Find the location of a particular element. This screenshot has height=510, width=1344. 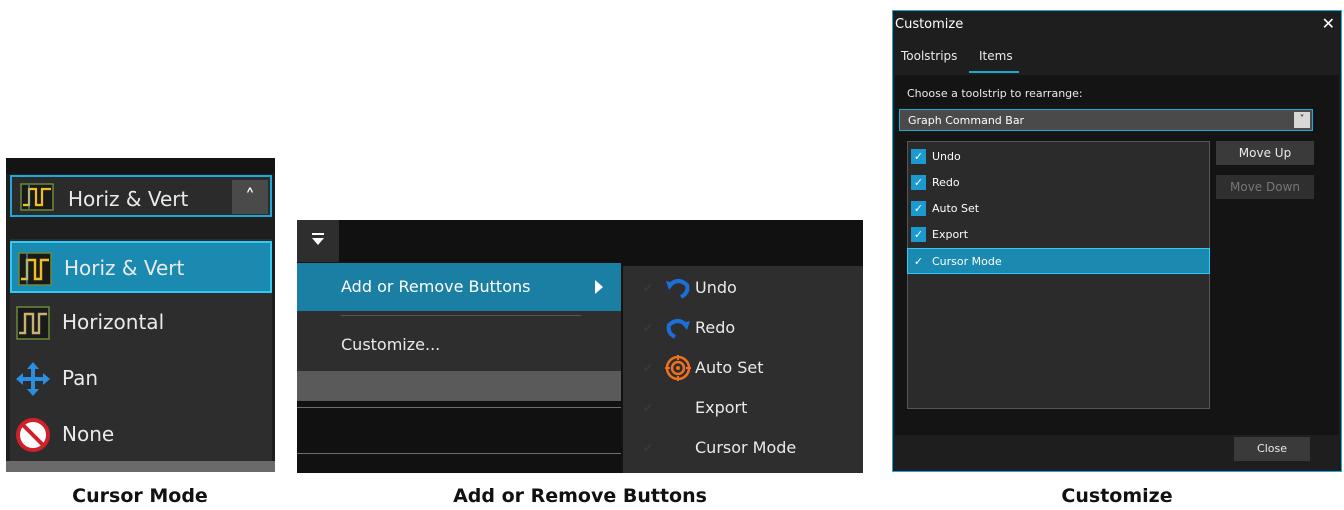

combo-label: Horiz & Vert is located at coordinates (128, 199).